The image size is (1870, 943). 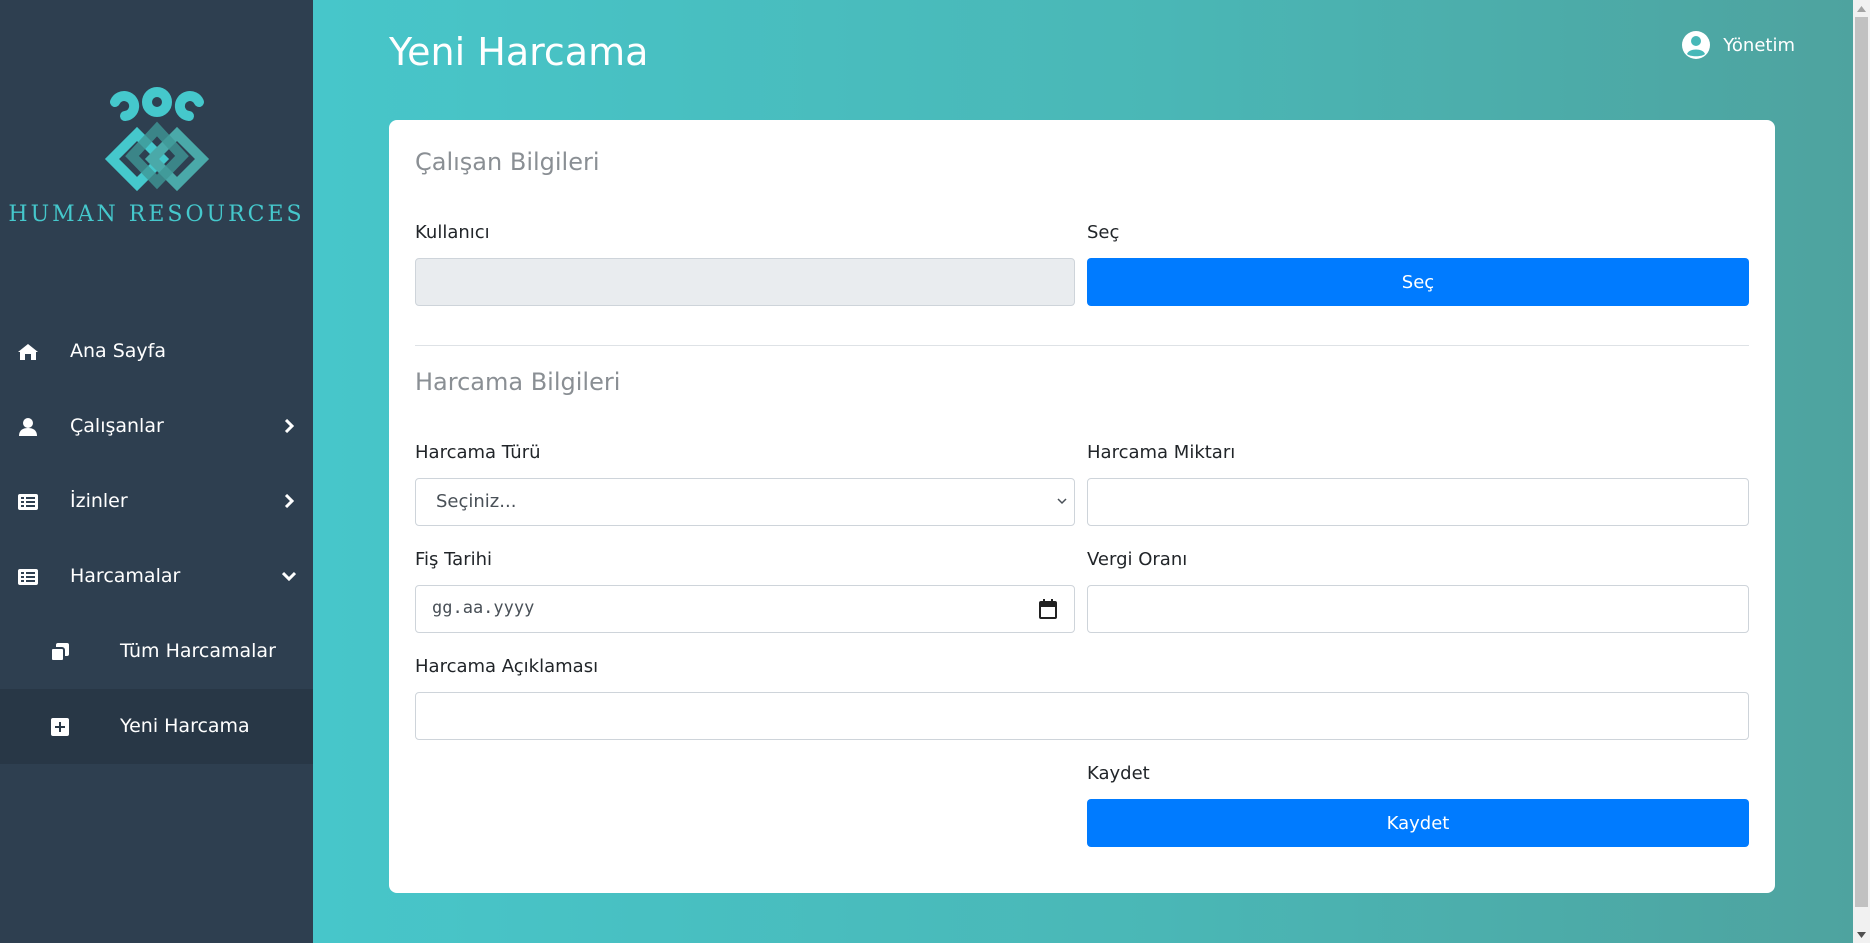 I want to click on save-label: Kaydet, so click(x=1118, y=773).